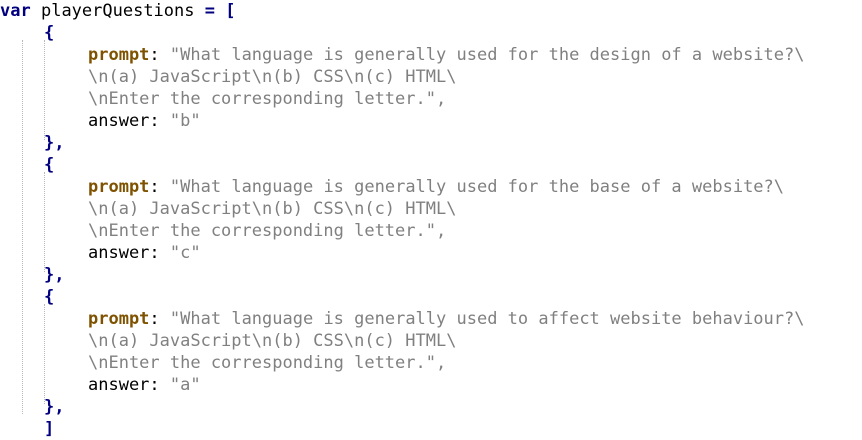  I want to click on answer-string: "a", so click(185, 385).